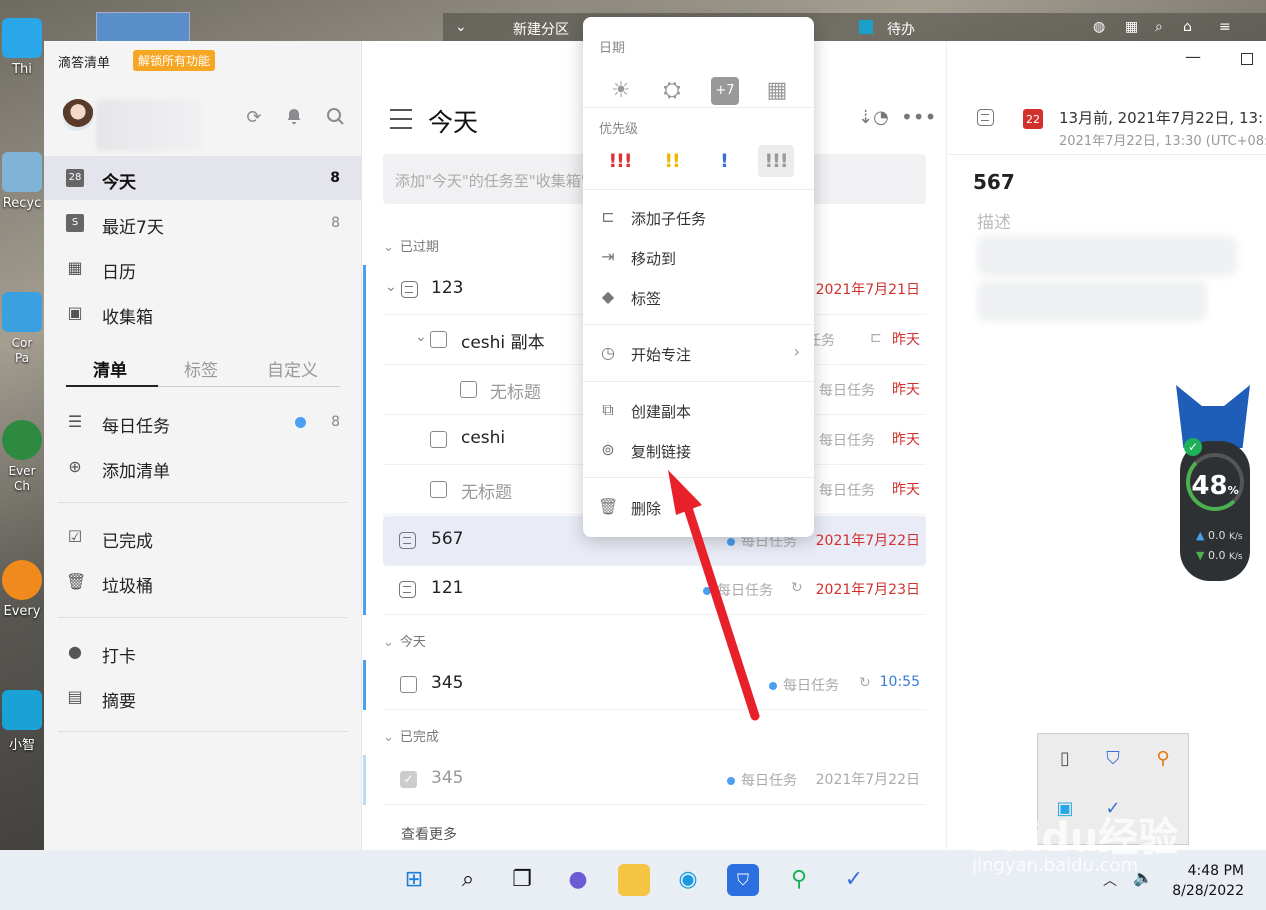  Describe the element at coordinates (634, 880) in the screenshot. I see `file-explorer-icon` at that location.